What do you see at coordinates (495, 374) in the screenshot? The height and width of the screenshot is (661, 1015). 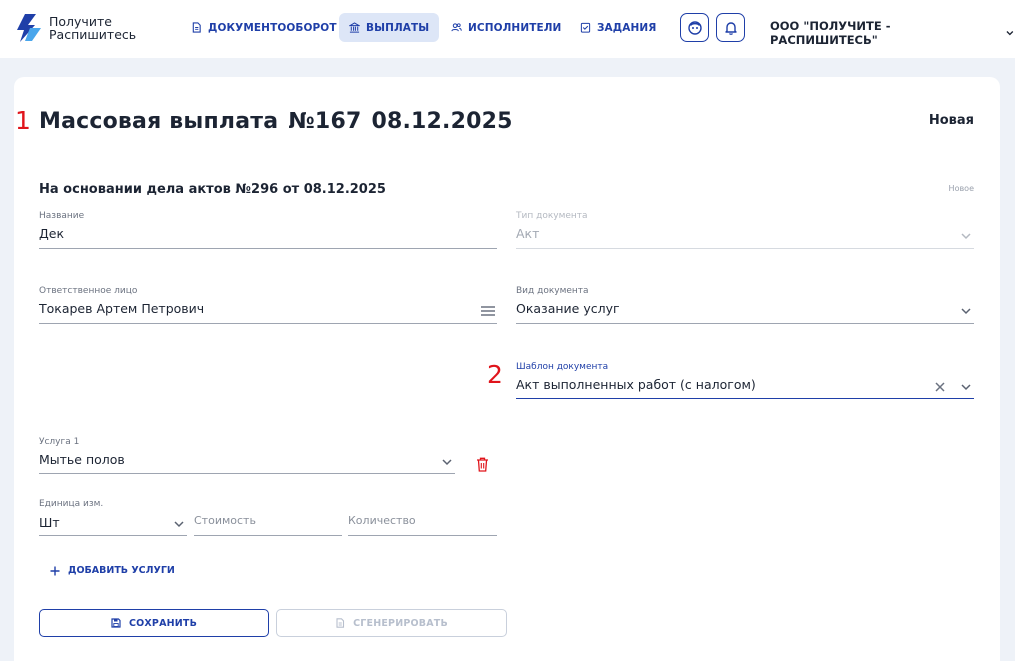 I see `annotation-marker-2: 2` at bounding box center [495, 374].